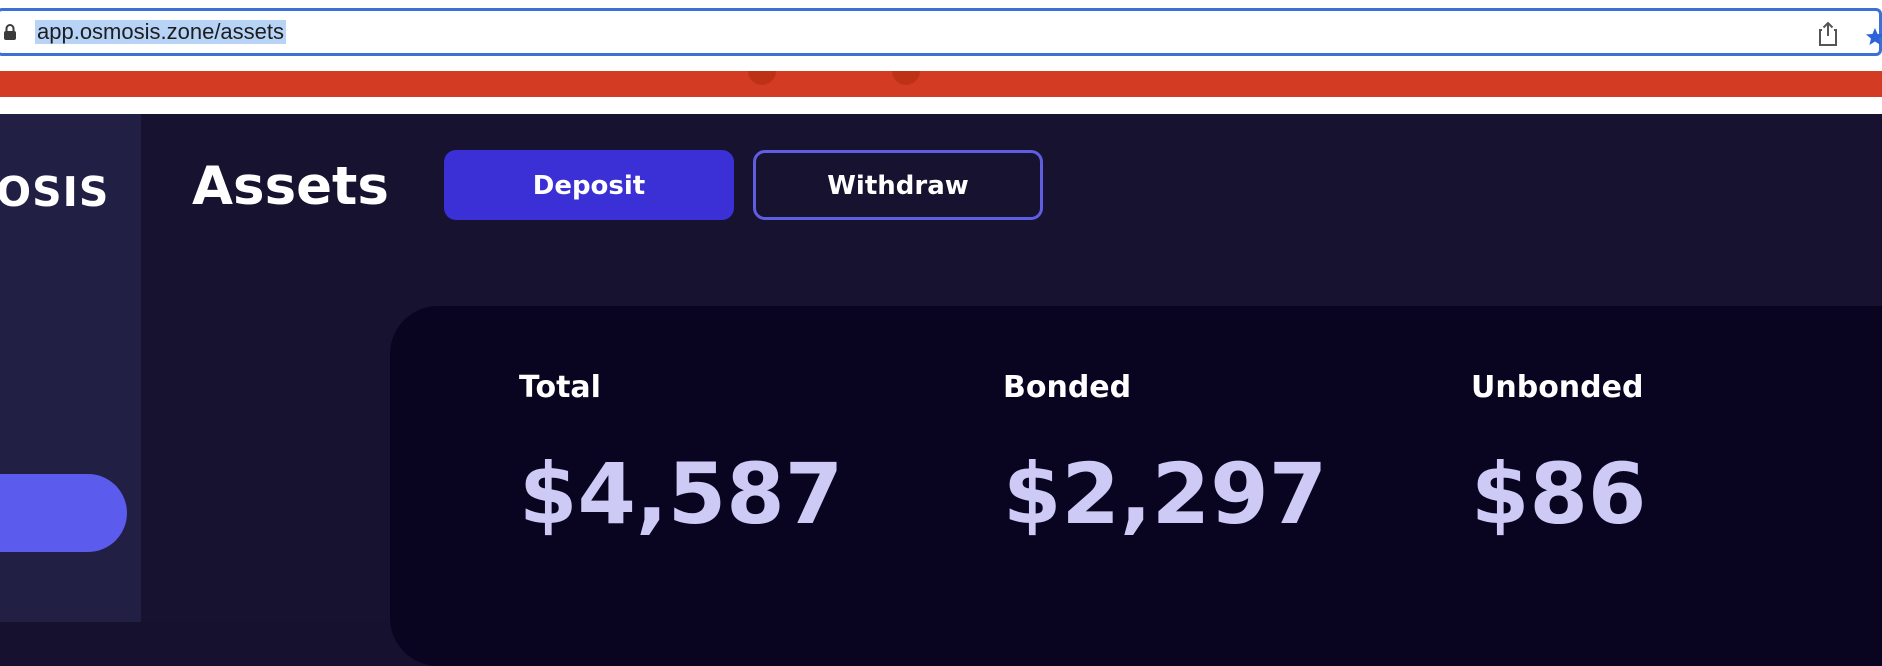 This screenshot has width=1882, height=666. I want to click on share-icon, so click(1828, 34).